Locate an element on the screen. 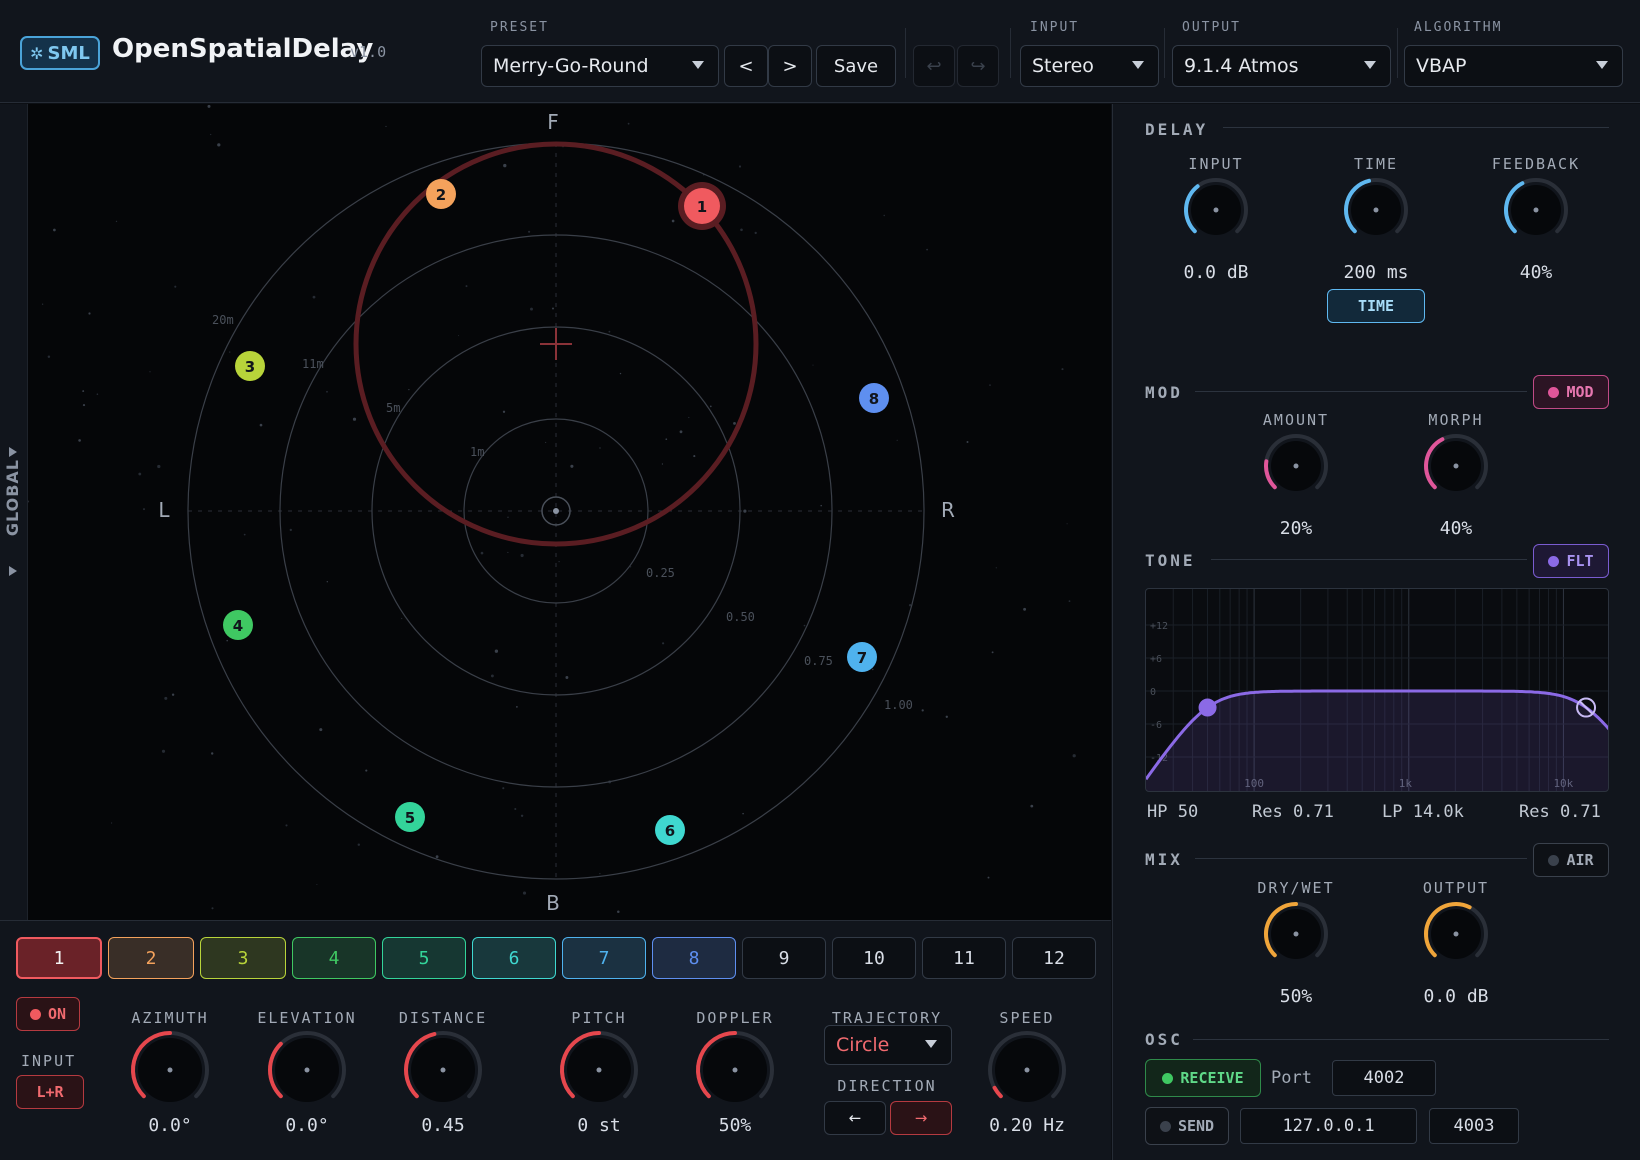  mod-amount-knob is located at coordinates (1296, 468).